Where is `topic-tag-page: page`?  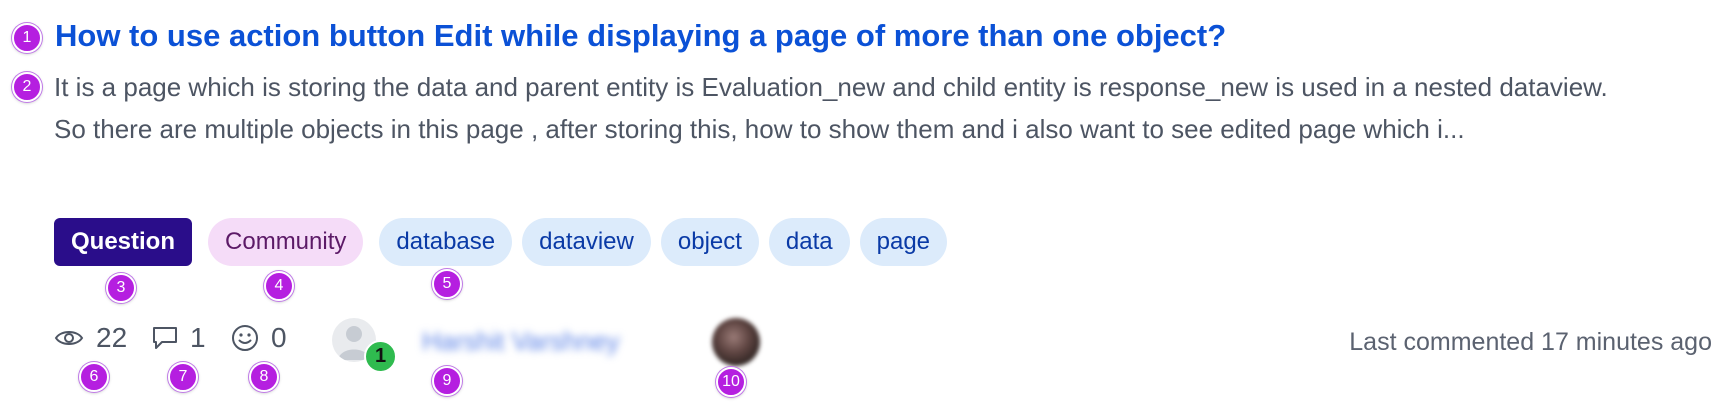
topic-tag-page: page is located at coordinates (903, 242).